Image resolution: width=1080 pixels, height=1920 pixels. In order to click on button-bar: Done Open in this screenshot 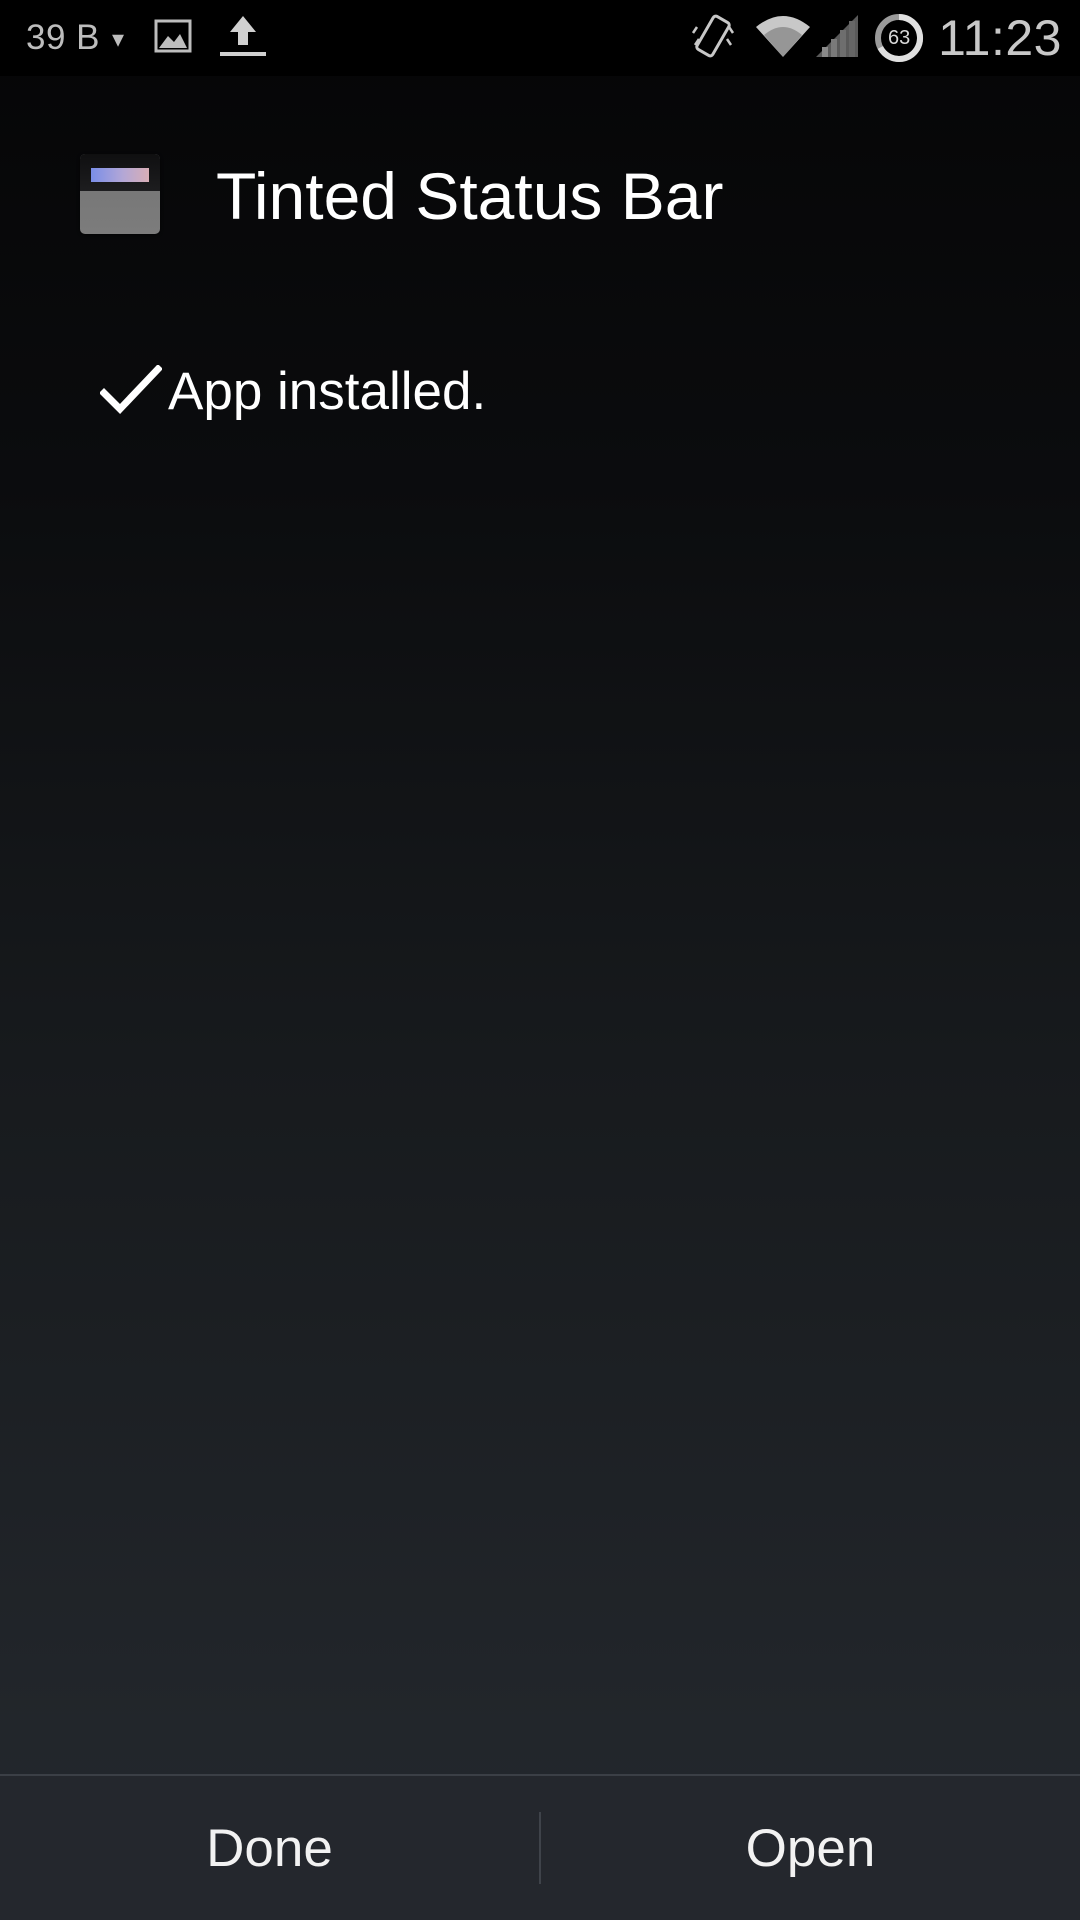, I will do `click(540, 1847)`.